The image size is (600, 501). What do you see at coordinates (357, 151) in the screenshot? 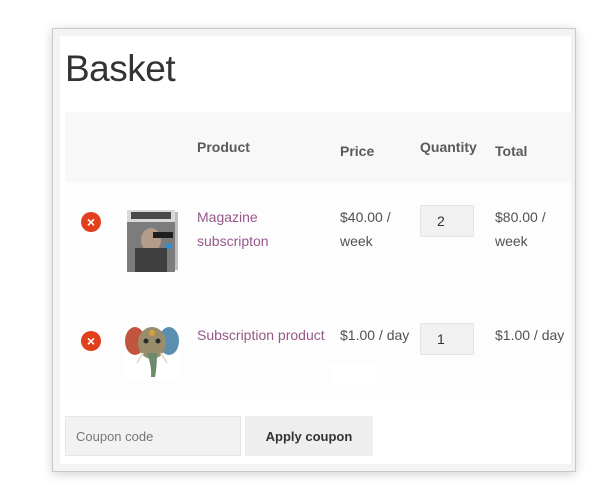
I see `header-price: Price` at bounding box center [357, 151].